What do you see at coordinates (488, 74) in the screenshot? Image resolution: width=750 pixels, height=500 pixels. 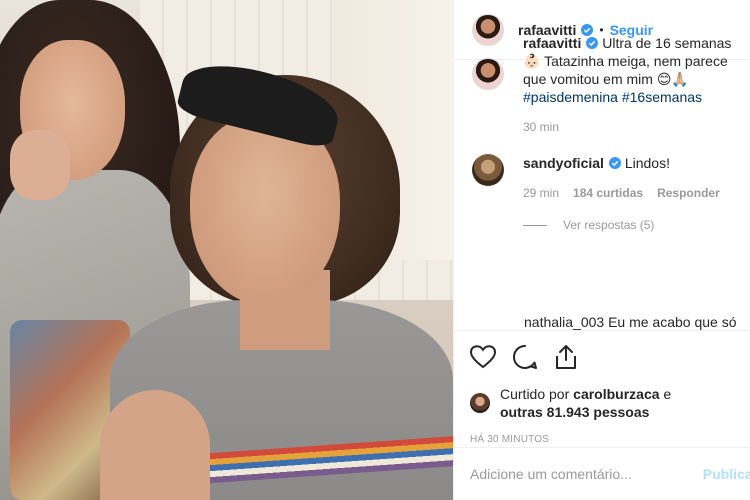 I see `caption-avatar` at bounding box center [488, 74].